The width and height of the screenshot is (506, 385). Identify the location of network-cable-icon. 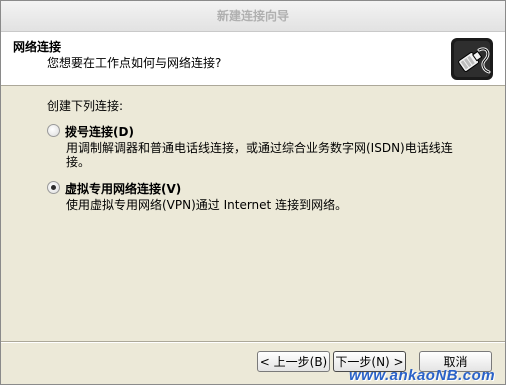
(472, 59).